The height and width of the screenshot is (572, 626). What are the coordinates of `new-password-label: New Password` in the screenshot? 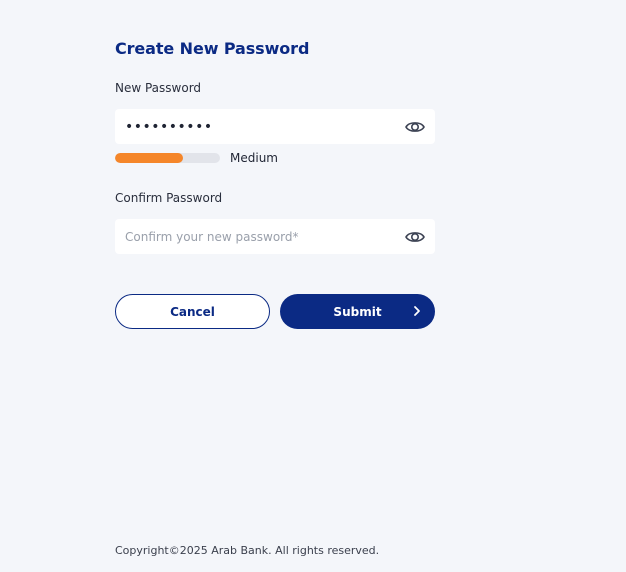 It's located at (158, 88).